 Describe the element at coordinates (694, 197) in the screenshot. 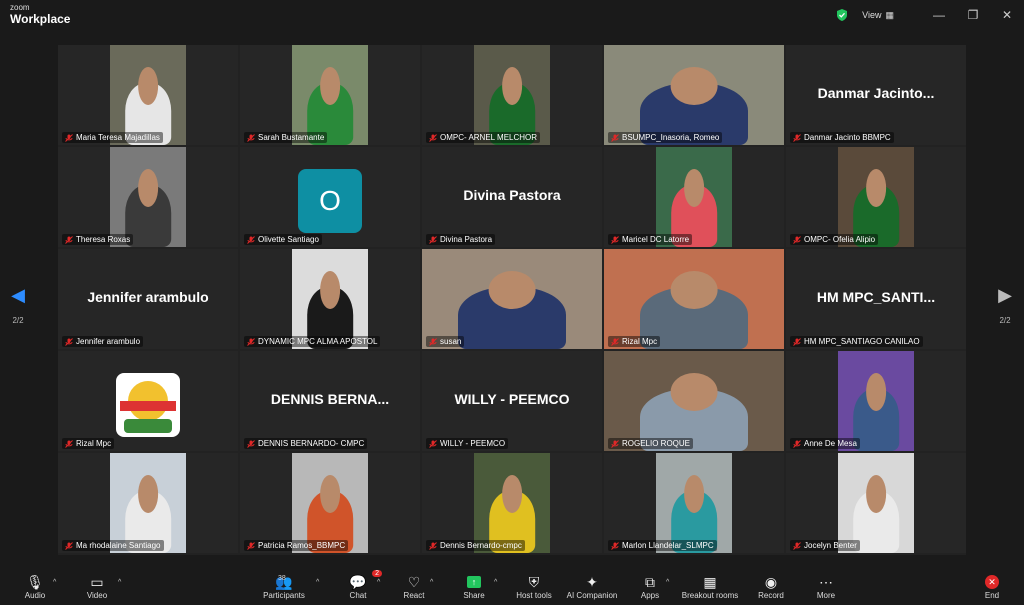

I see `participant-tile: Maricel DC Latorre` at that location.